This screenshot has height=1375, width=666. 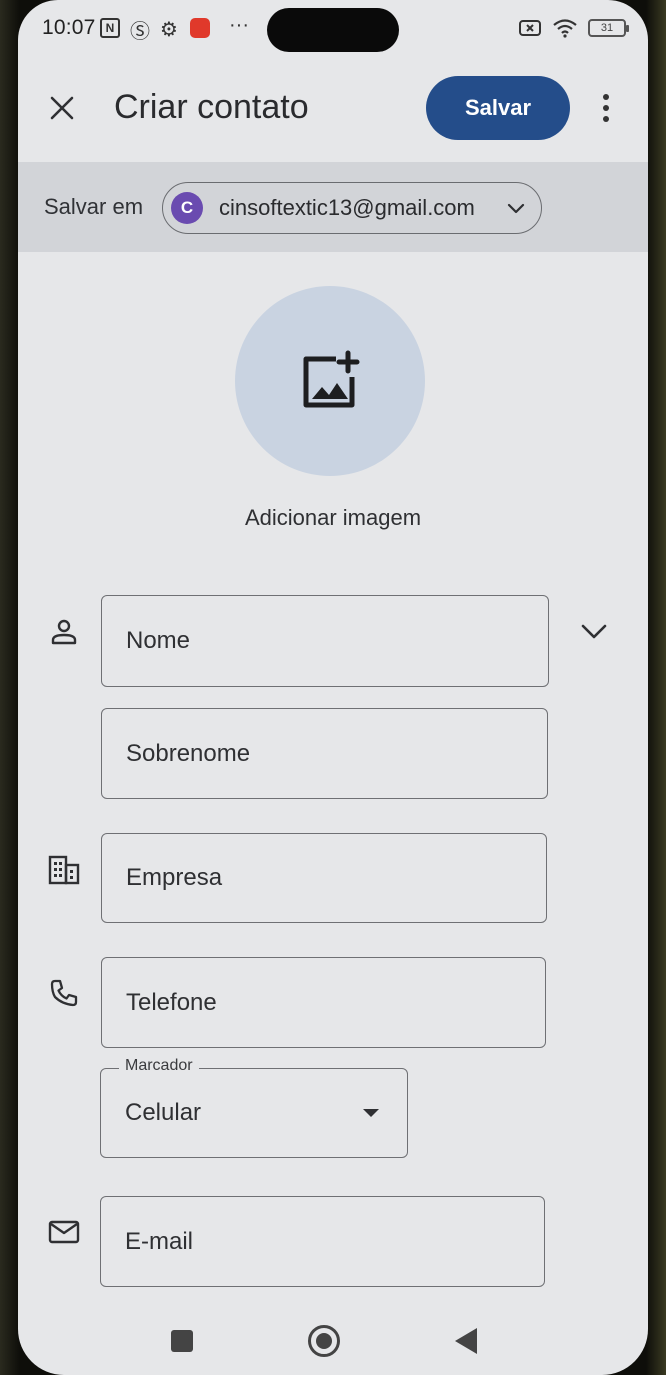 I want to click on recents-button, so click(x=182, y=1341).